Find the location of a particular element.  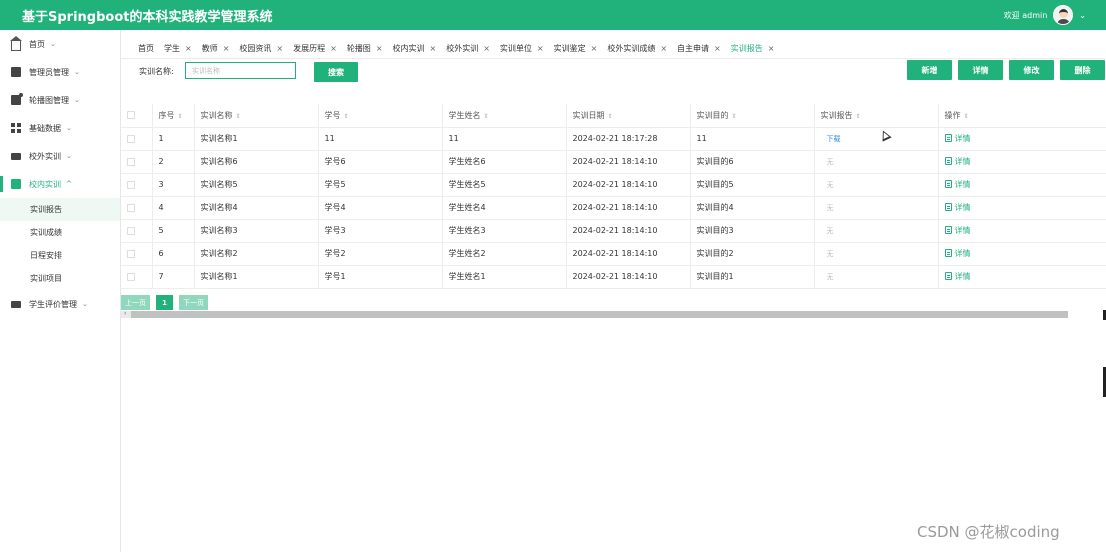

cell-no: 1 is located at coordinates (173, 139).